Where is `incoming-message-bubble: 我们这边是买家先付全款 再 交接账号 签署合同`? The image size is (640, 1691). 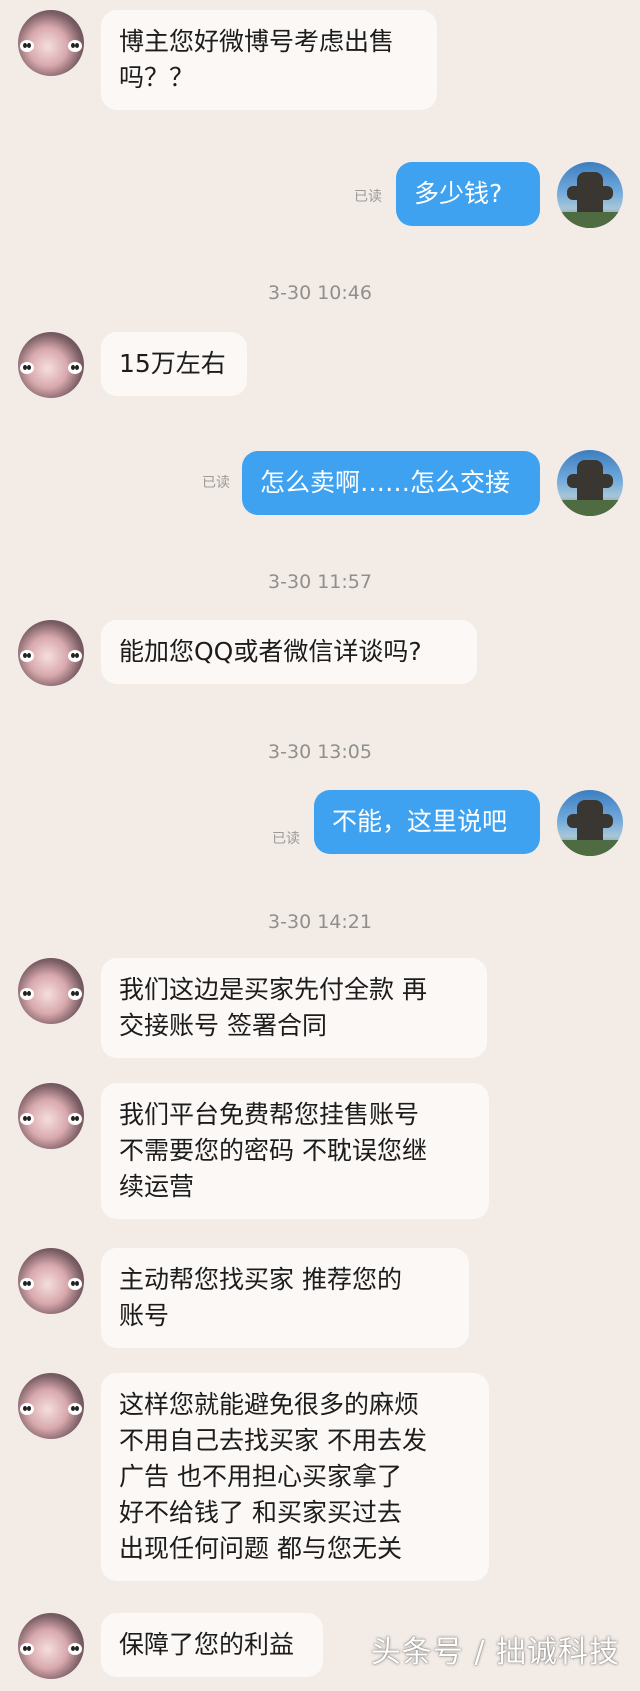
incoming-message-bubble: 我们这边是买家先付全款 再 交接账号 签署合同 is located at coordinates (294, 1008).